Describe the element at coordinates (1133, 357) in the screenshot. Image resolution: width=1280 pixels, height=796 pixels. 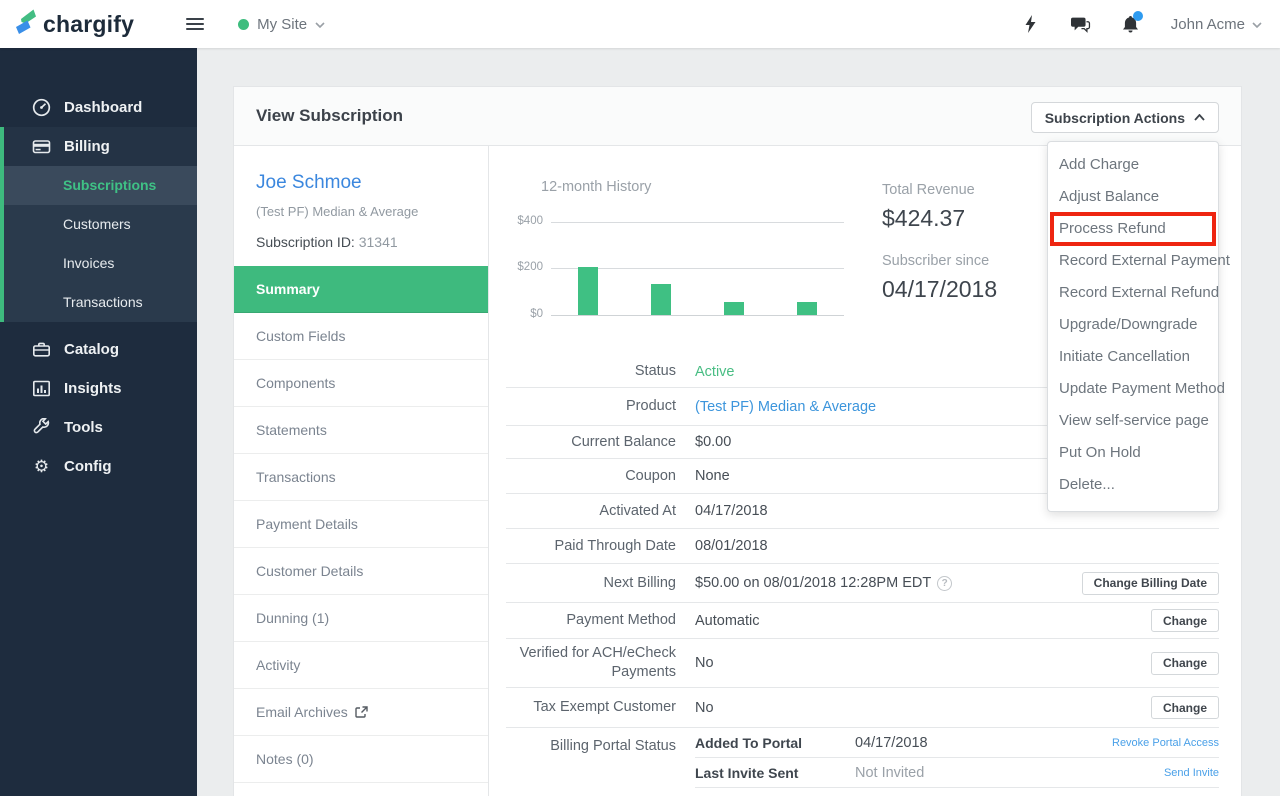
I see `menu-item-initiate-cancellation: Initiate Cancellation` at that location.